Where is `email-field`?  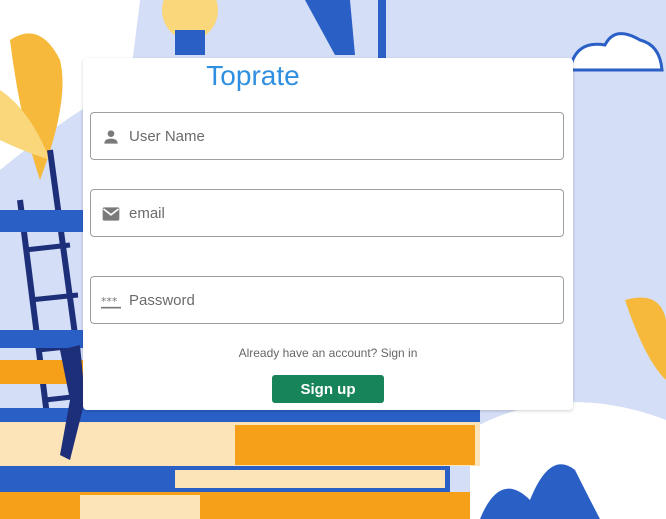
email-field is located at coordinates (327, 213).